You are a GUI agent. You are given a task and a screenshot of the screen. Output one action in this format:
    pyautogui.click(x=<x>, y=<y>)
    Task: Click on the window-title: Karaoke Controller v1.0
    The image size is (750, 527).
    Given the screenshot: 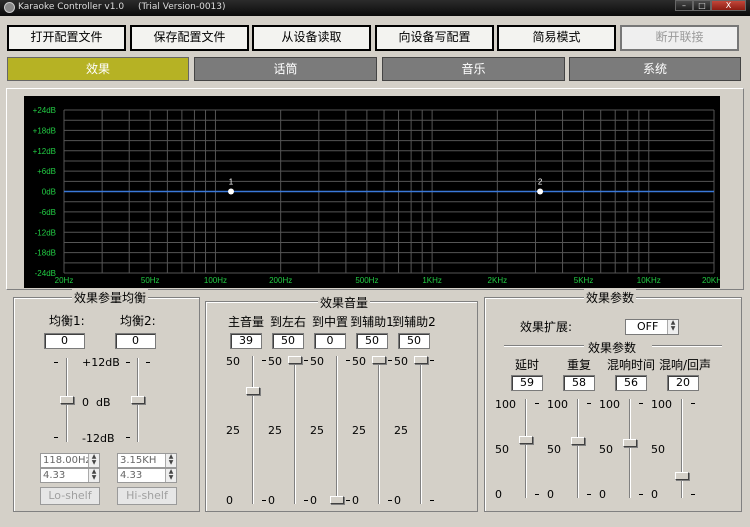 What is the action you would take?
    pyautogui.click(x=71, y=7)
    